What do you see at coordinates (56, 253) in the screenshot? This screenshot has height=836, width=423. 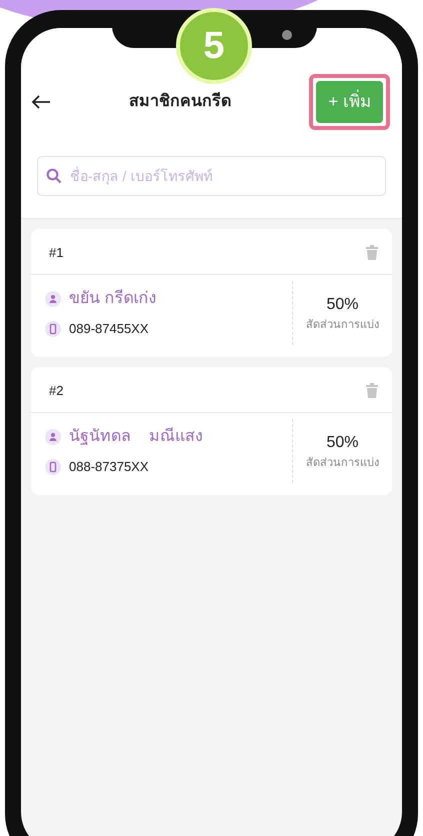 I see `member-number: #1` at bounding box center [56, 253].